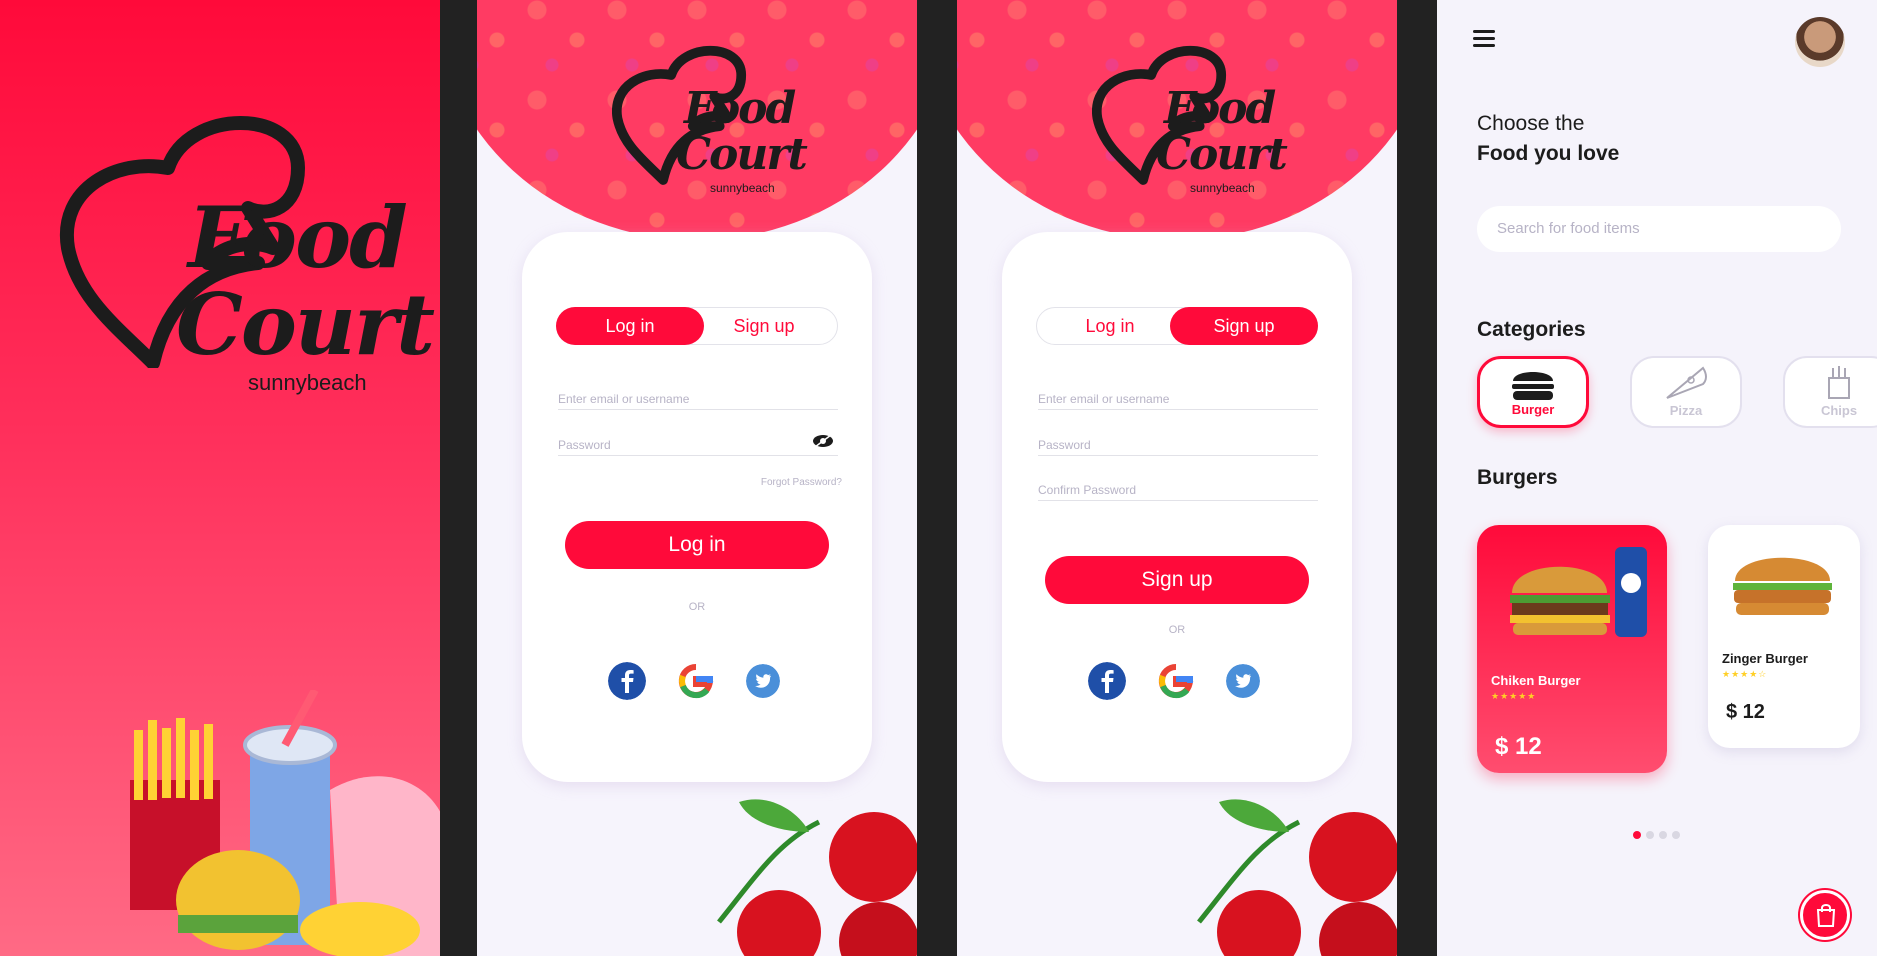  What do you see at coordinates (823, 441) in the screenshot?
I see `eye-slash-icon` at bounding box center [823, 441].